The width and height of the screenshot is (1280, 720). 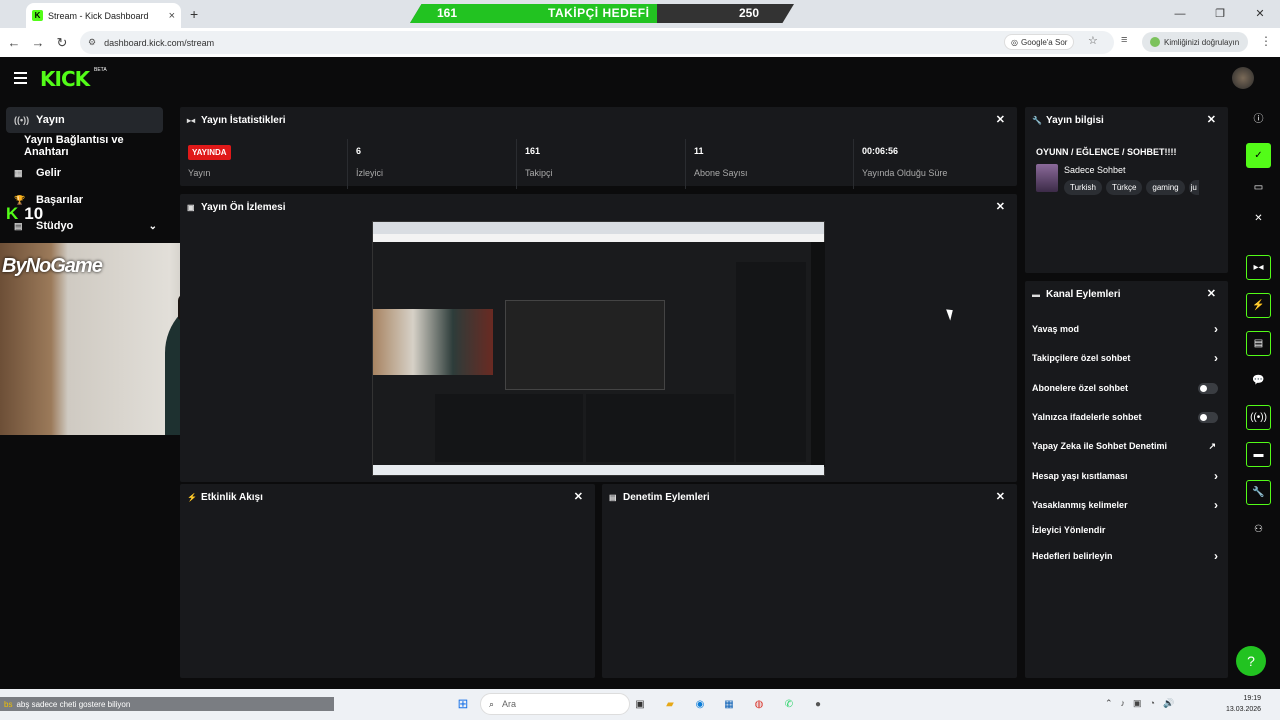 What do you see at coordinates (37, 15) in the screenshot?
I see `kick-favicon-icon: K` at bounding box center [37, 15].